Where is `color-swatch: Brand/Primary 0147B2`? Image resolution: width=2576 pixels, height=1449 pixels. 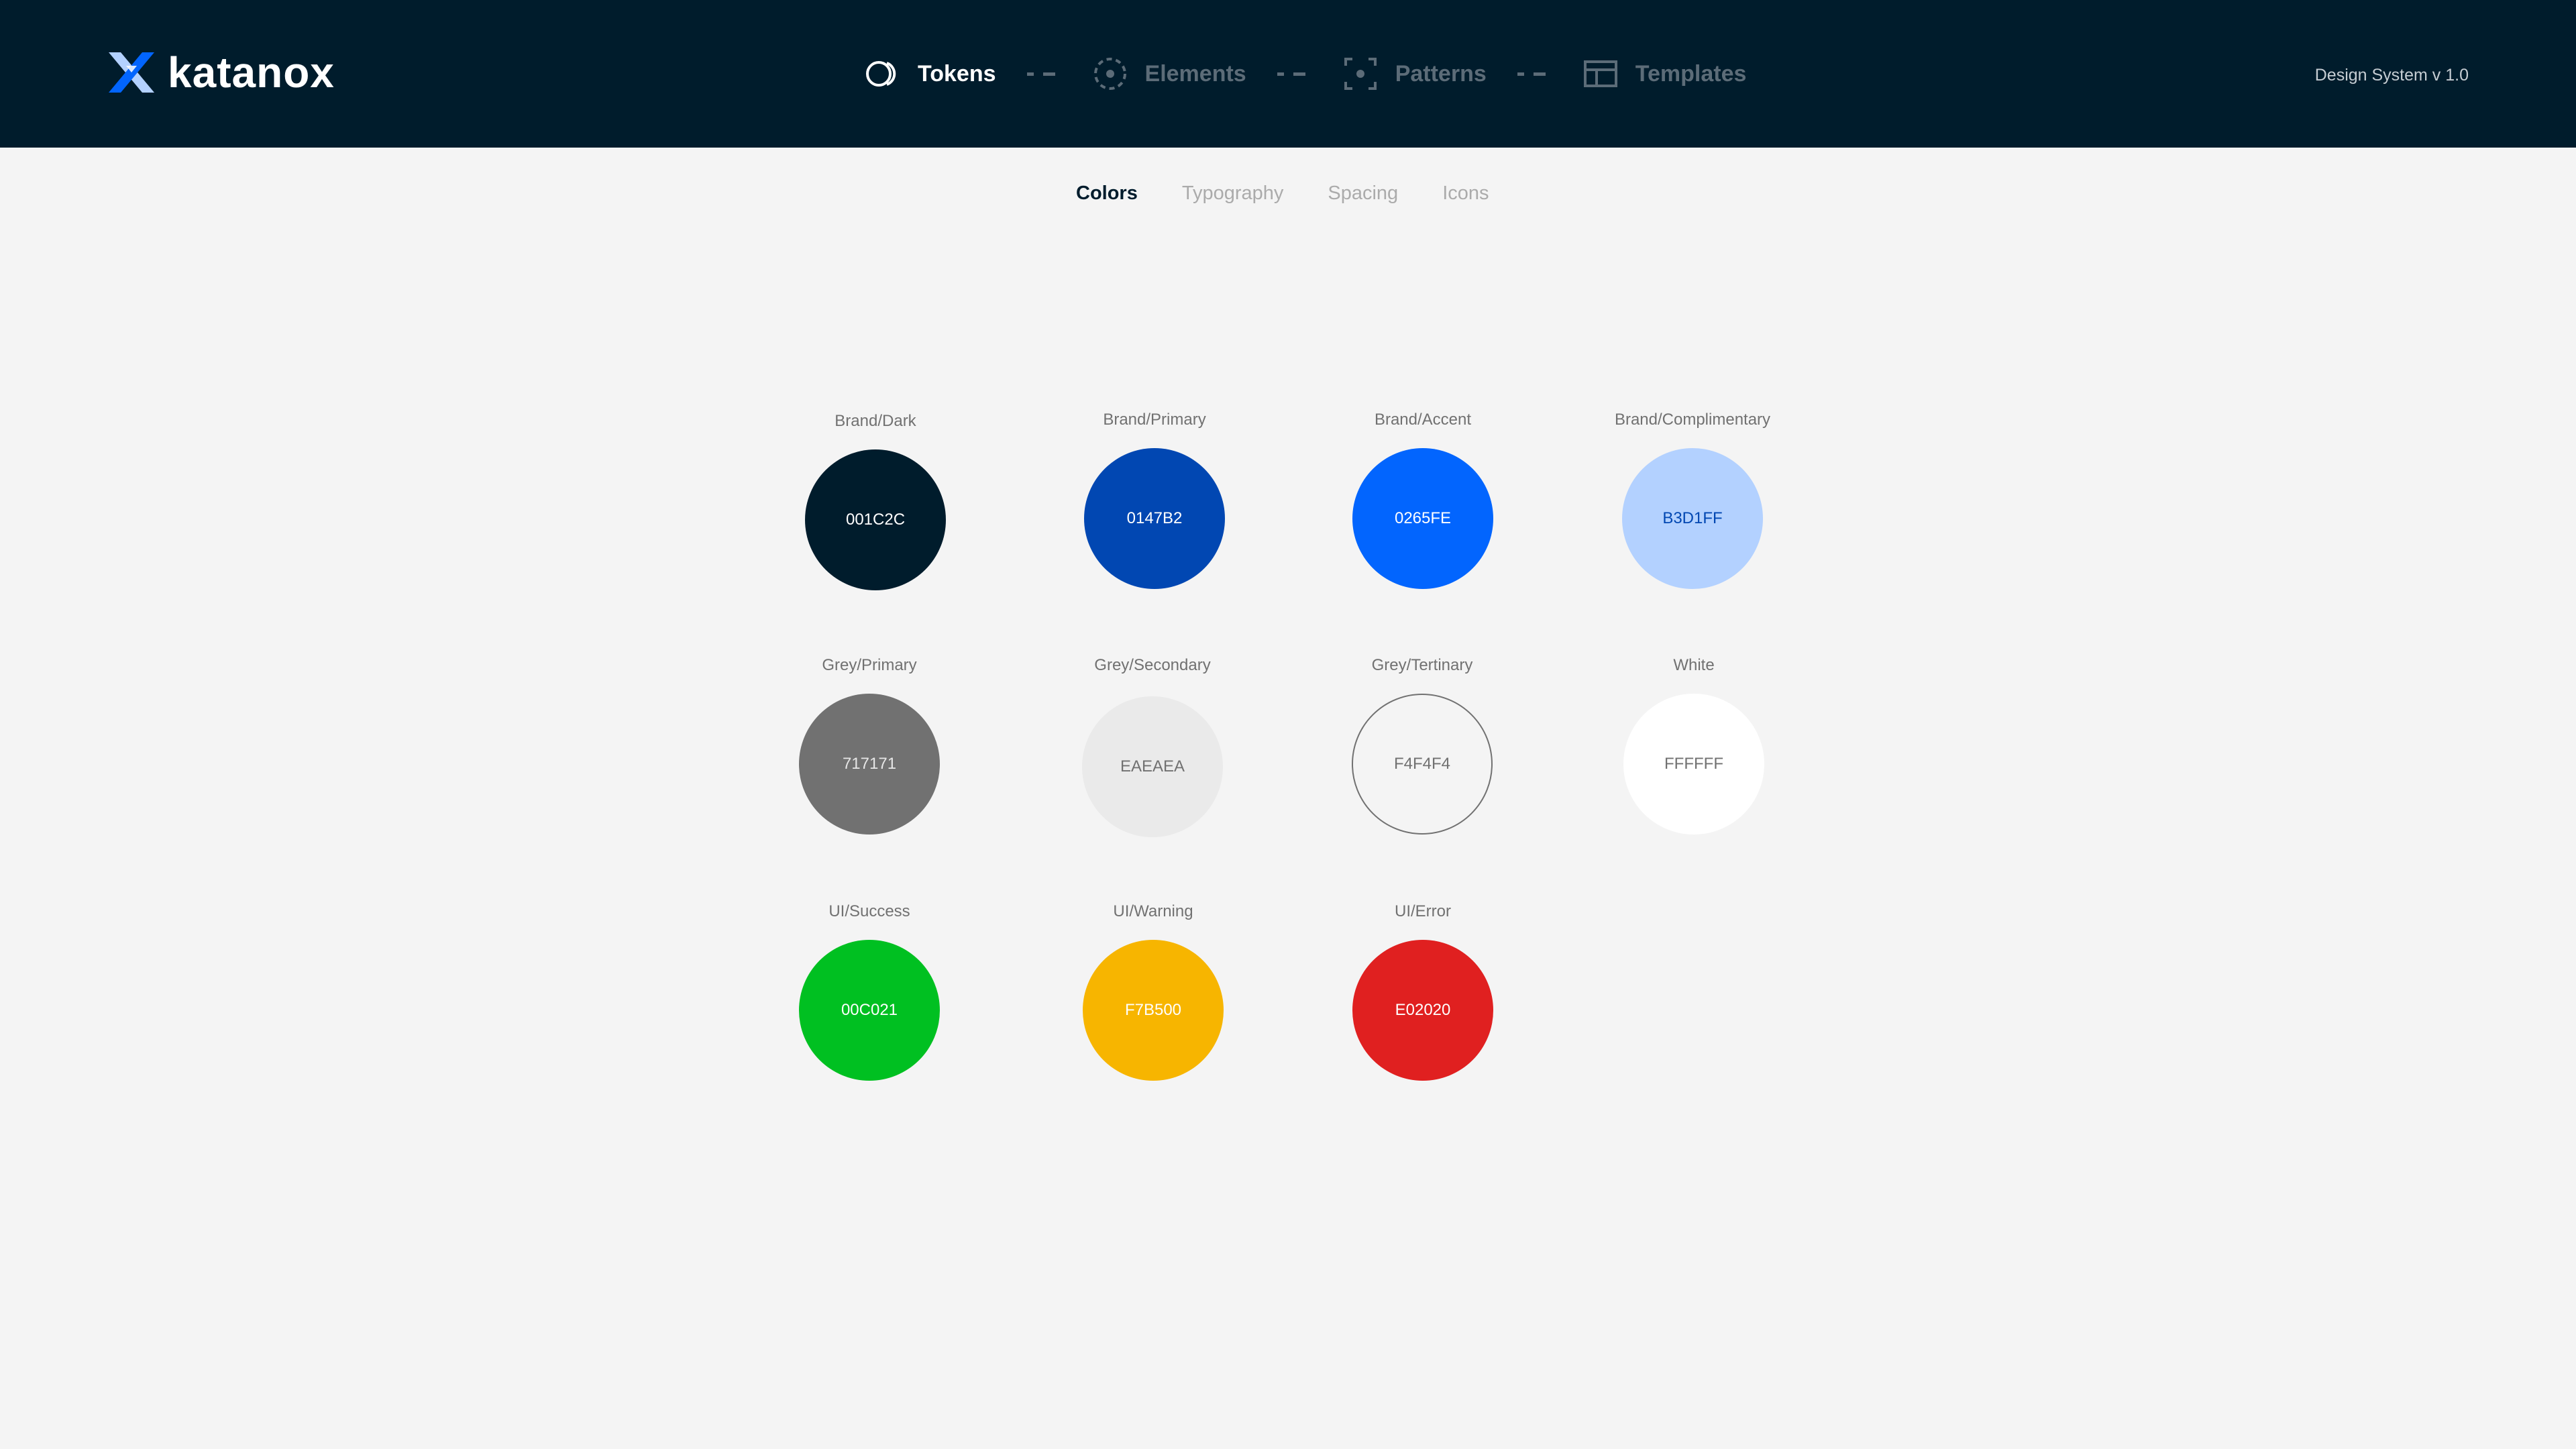 color-swatch: Brand/Primary 0147B2 is located at coordinates (1154, 515).